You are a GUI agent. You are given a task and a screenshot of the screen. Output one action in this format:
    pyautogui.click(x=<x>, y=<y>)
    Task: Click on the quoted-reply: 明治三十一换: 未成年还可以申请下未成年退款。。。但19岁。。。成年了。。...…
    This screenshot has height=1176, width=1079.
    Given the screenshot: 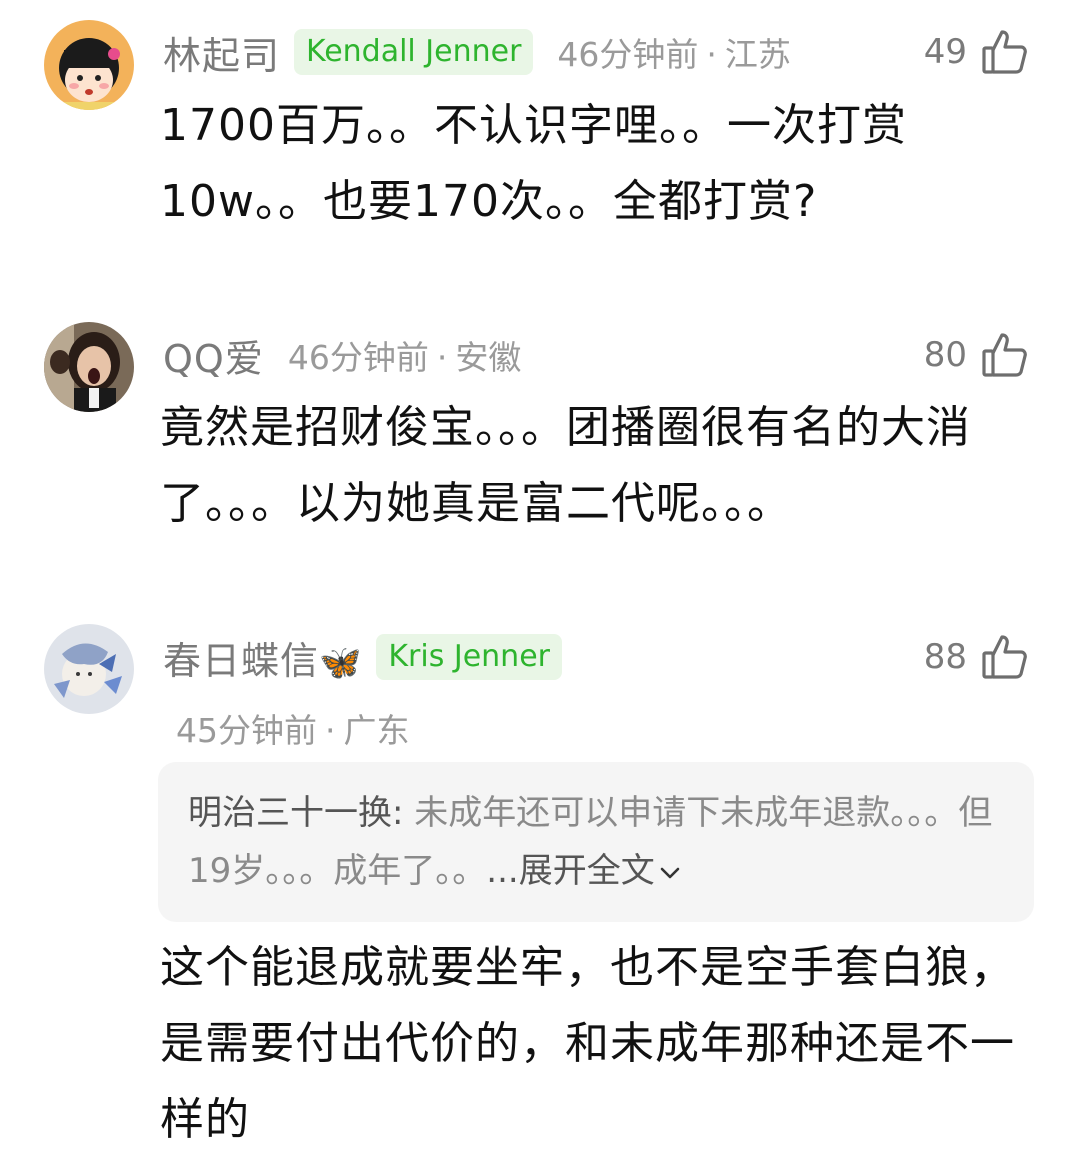 What is the action you would take?
    pyautogui.click(x=596, y=842)
    